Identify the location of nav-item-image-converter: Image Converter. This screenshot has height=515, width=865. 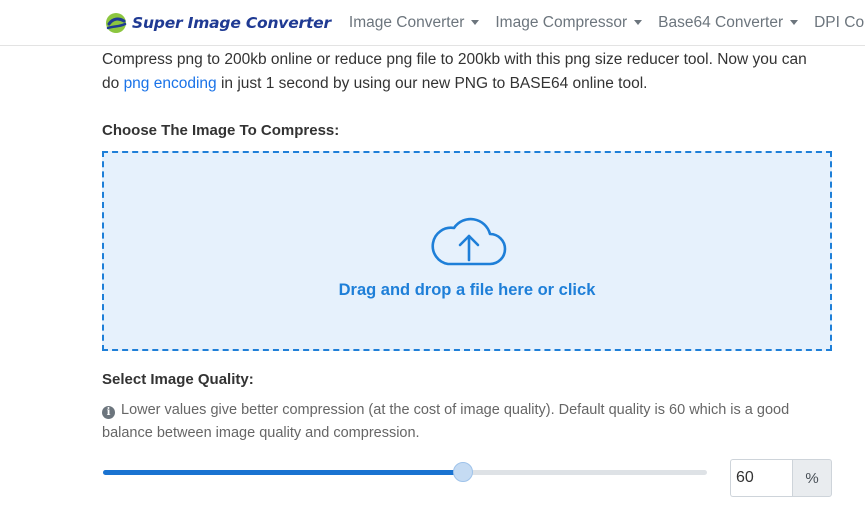
(414, 22).